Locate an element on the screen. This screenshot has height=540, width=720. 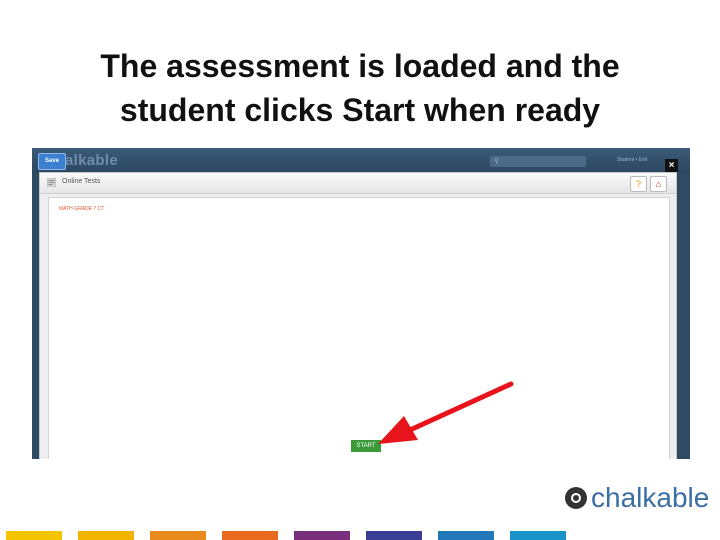
search-icon: ⚲ is located at coordinates (497, 161).